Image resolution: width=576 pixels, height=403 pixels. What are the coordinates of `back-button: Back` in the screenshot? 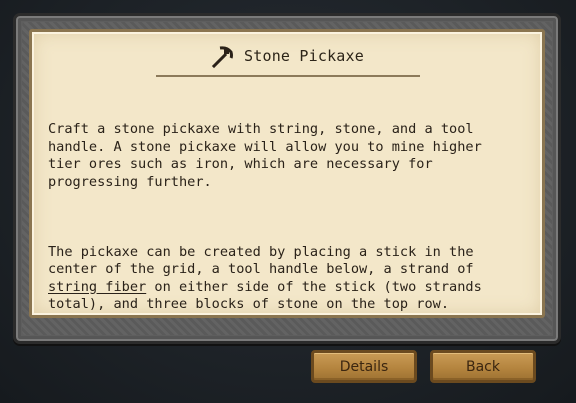 It's located at (483, 366).